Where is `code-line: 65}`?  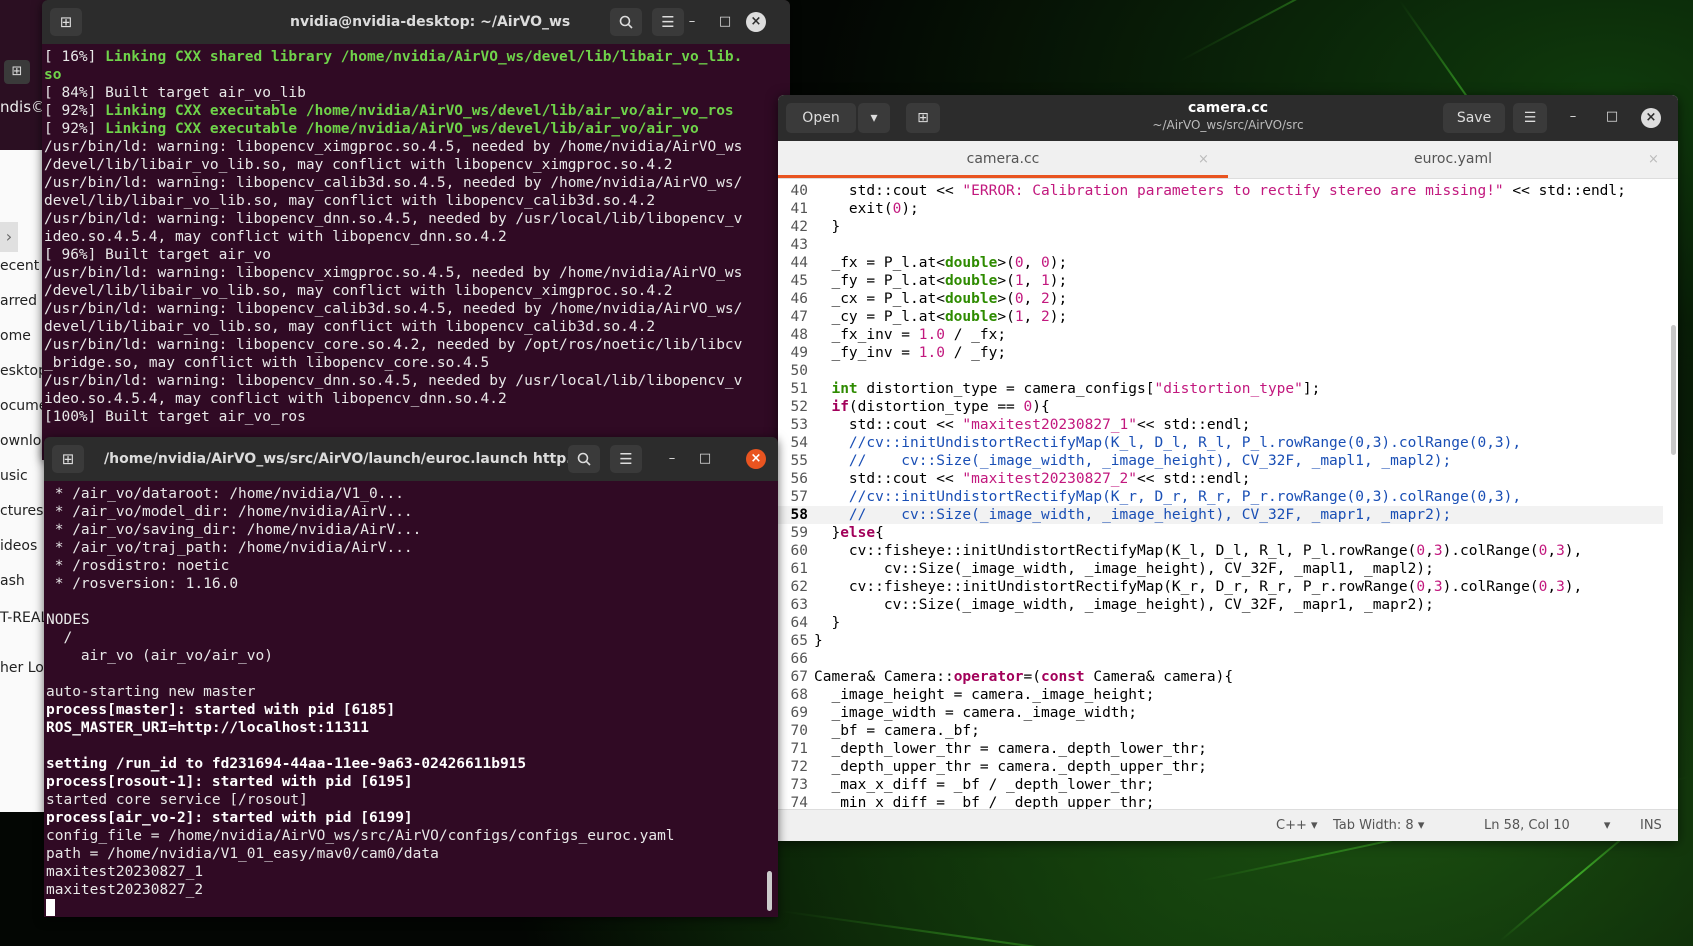 code-line: 65} is located at coordinates (1220, 641).